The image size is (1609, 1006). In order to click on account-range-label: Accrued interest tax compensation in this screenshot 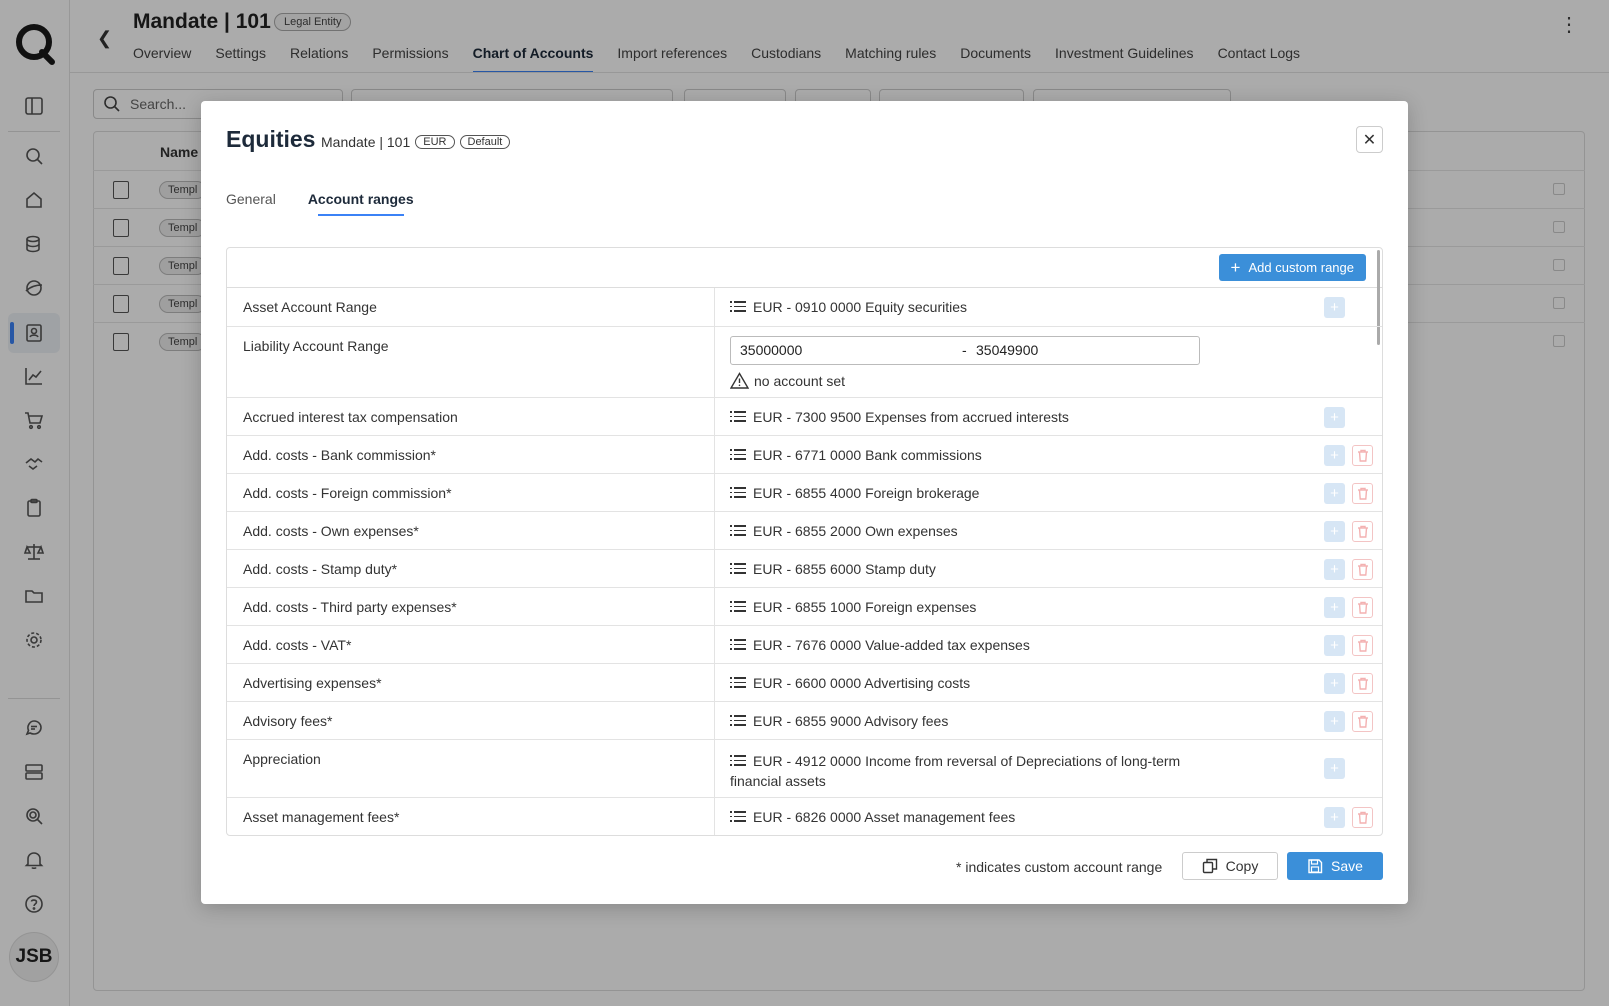, I will do `click(350, 417)`.